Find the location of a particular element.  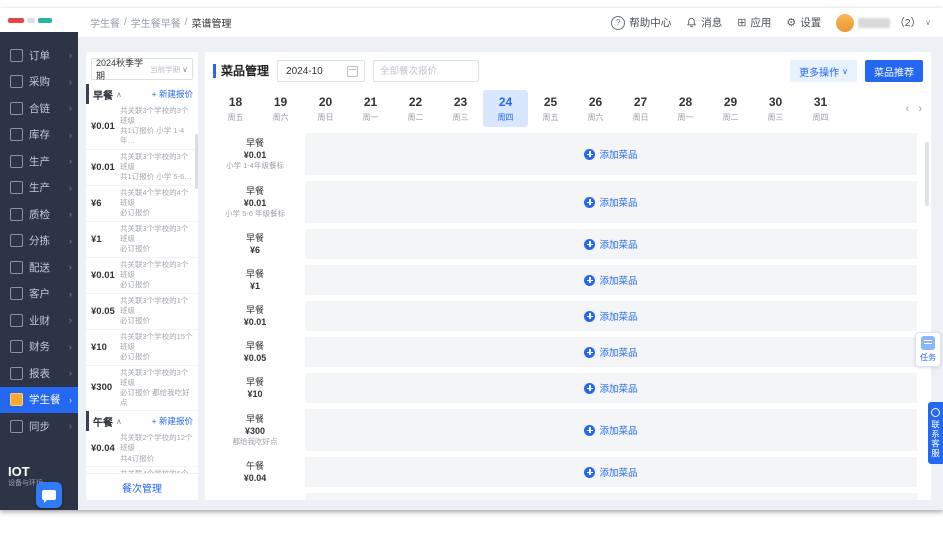

calendar-day-20: 20 周日 is located at coordinates (325, 108).